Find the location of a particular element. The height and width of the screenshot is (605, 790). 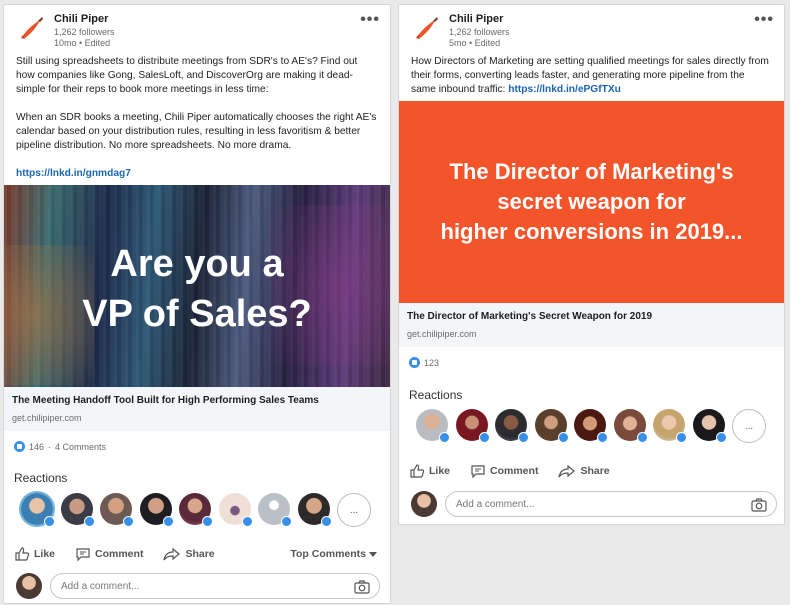

post-actions: Like Comment Share is located at coordinates (592, 471).